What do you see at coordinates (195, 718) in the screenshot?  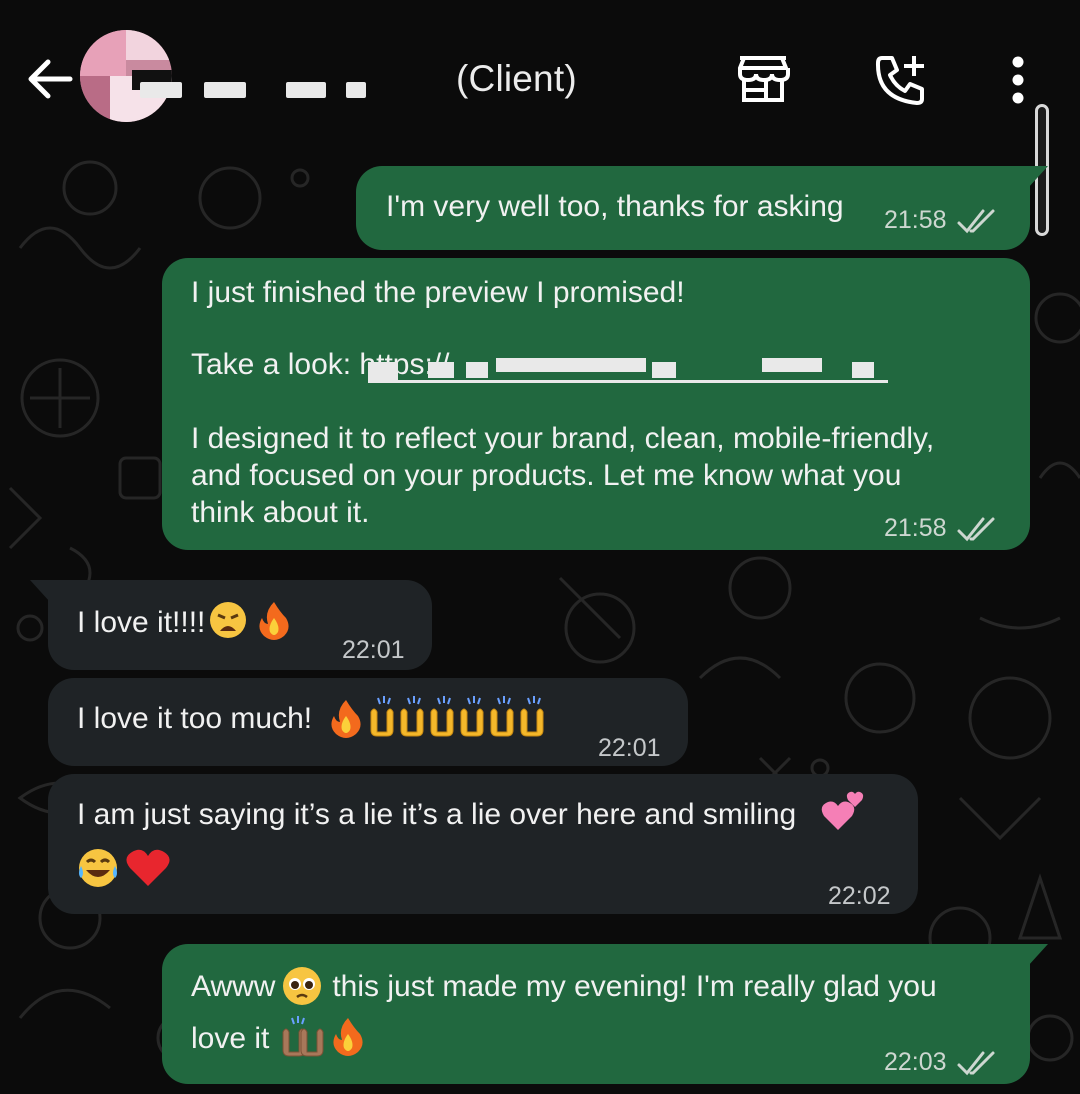 I see `message-text: I love it too much!` at bounding box center [195, 718].